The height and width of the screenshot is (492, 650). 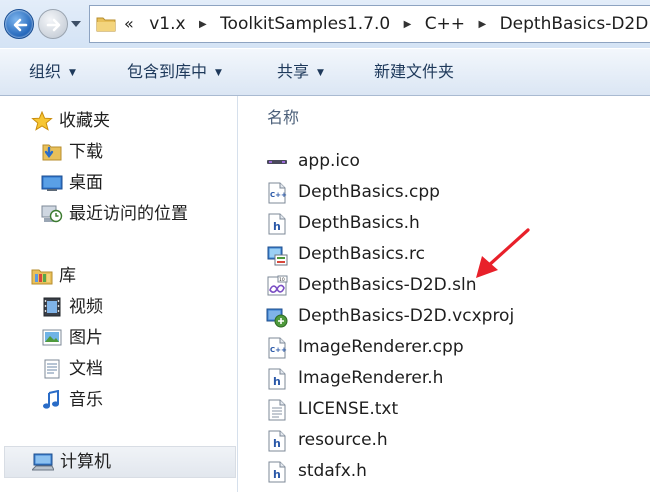 I want to click on file-name: DepthBasics-D2D.vcxproj, so click(x=406, y=316).